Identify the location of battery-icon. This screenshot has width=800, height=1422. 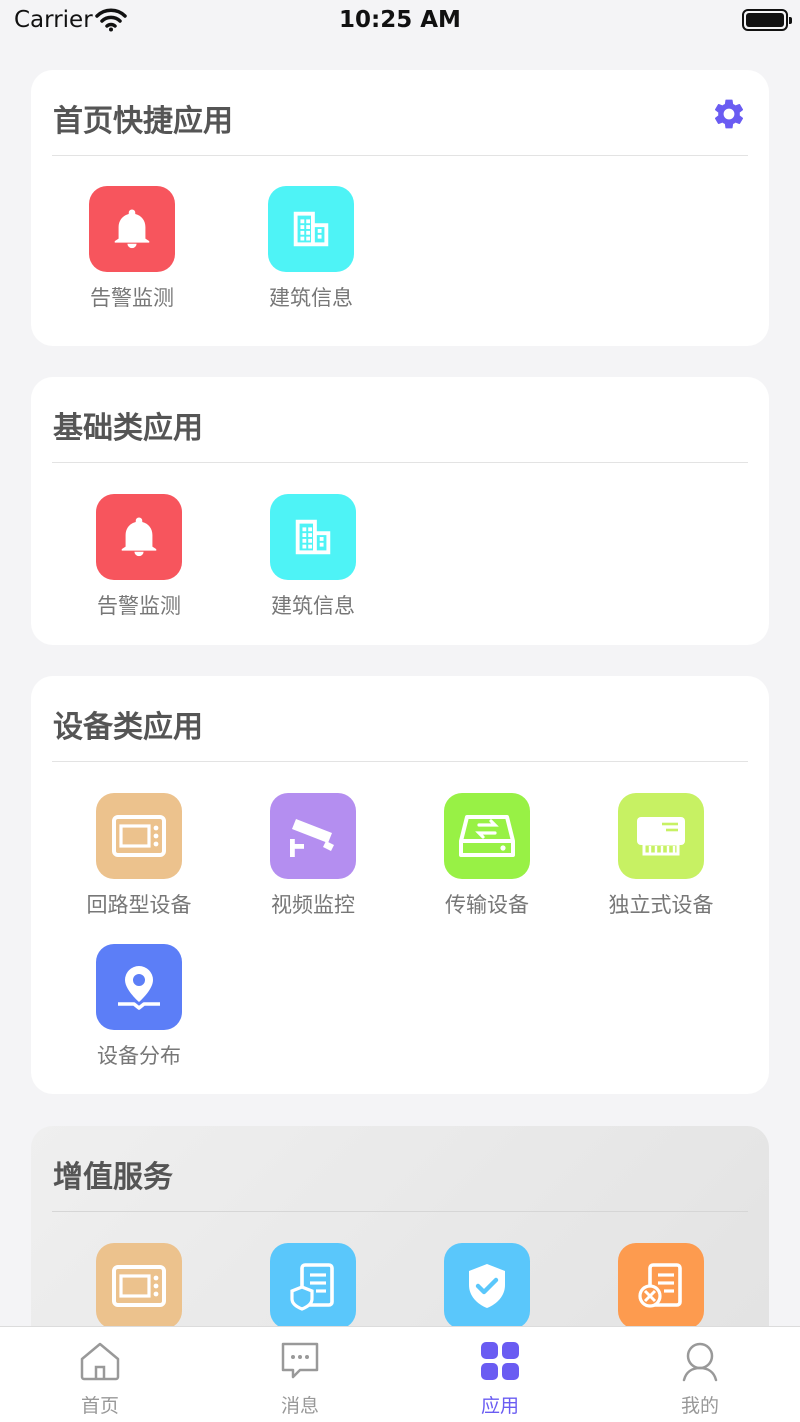
(767, 20).